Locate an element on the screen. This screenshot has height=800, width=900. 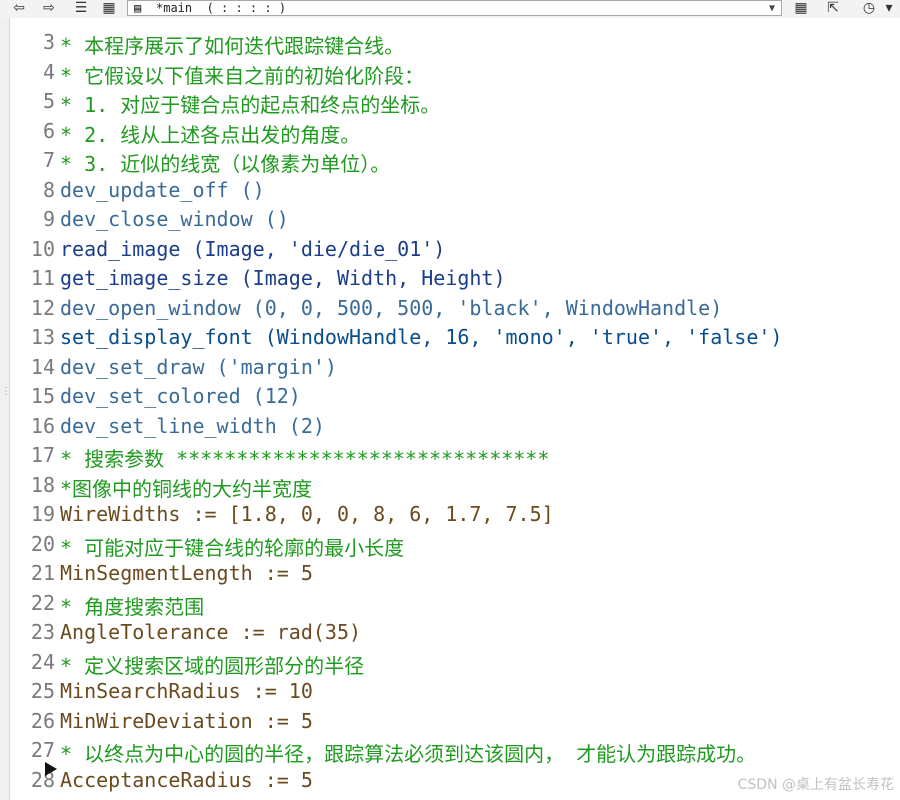
code-text: * 可能对应于键合线的轮廓的最小长度 is located at coordinates (232, 546).